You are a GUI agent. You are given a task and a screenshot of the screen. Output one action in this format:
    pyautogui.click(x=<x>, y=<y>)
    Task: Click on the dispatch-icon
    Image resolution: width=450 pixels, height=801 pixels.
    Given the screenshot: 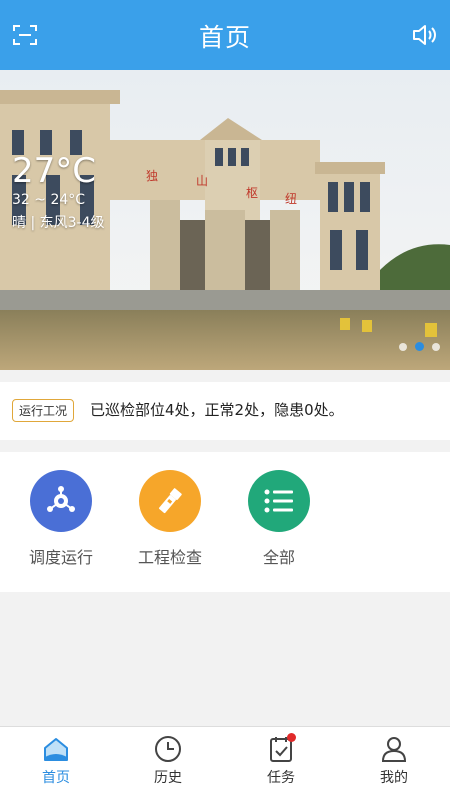 What is the action you would take?
    pyautogui.click(x=61, y=501)
    